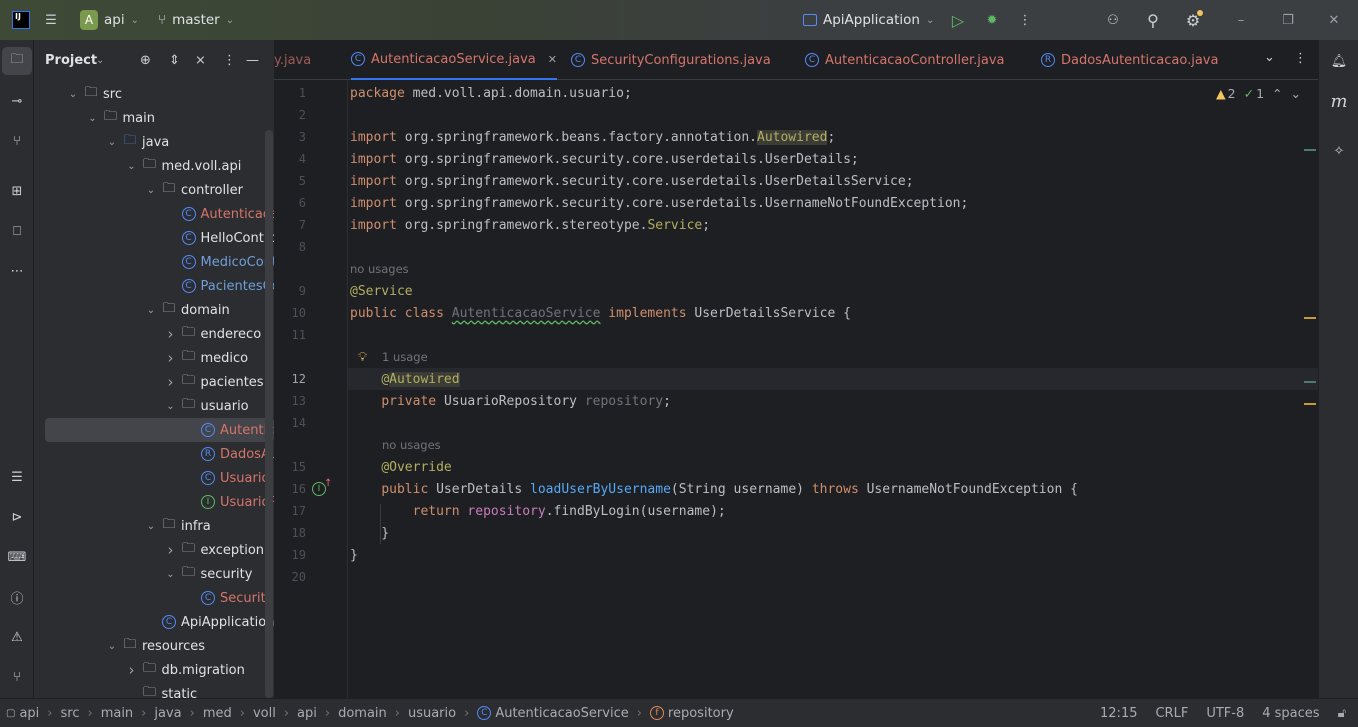  Describe the element at coordinates (290, 467) in the screenshot. I see `line-number: 15` at that location.